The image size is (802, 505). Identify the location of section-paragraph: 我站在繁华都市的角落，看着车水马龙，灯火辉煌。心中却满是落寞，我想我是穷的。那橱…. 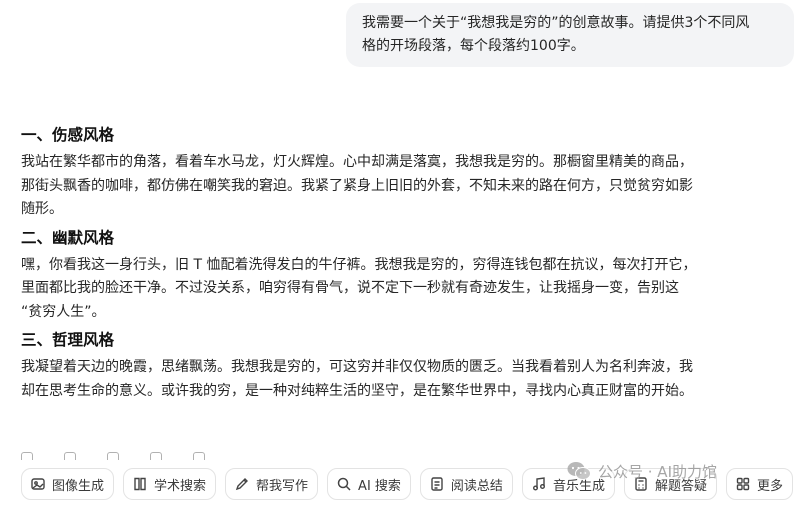
(407, 186).